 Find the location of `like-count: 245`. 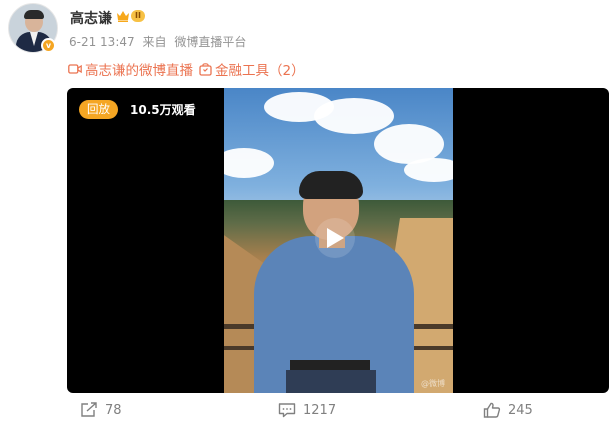

like-count: 245 is located at coordinates (520, 410).